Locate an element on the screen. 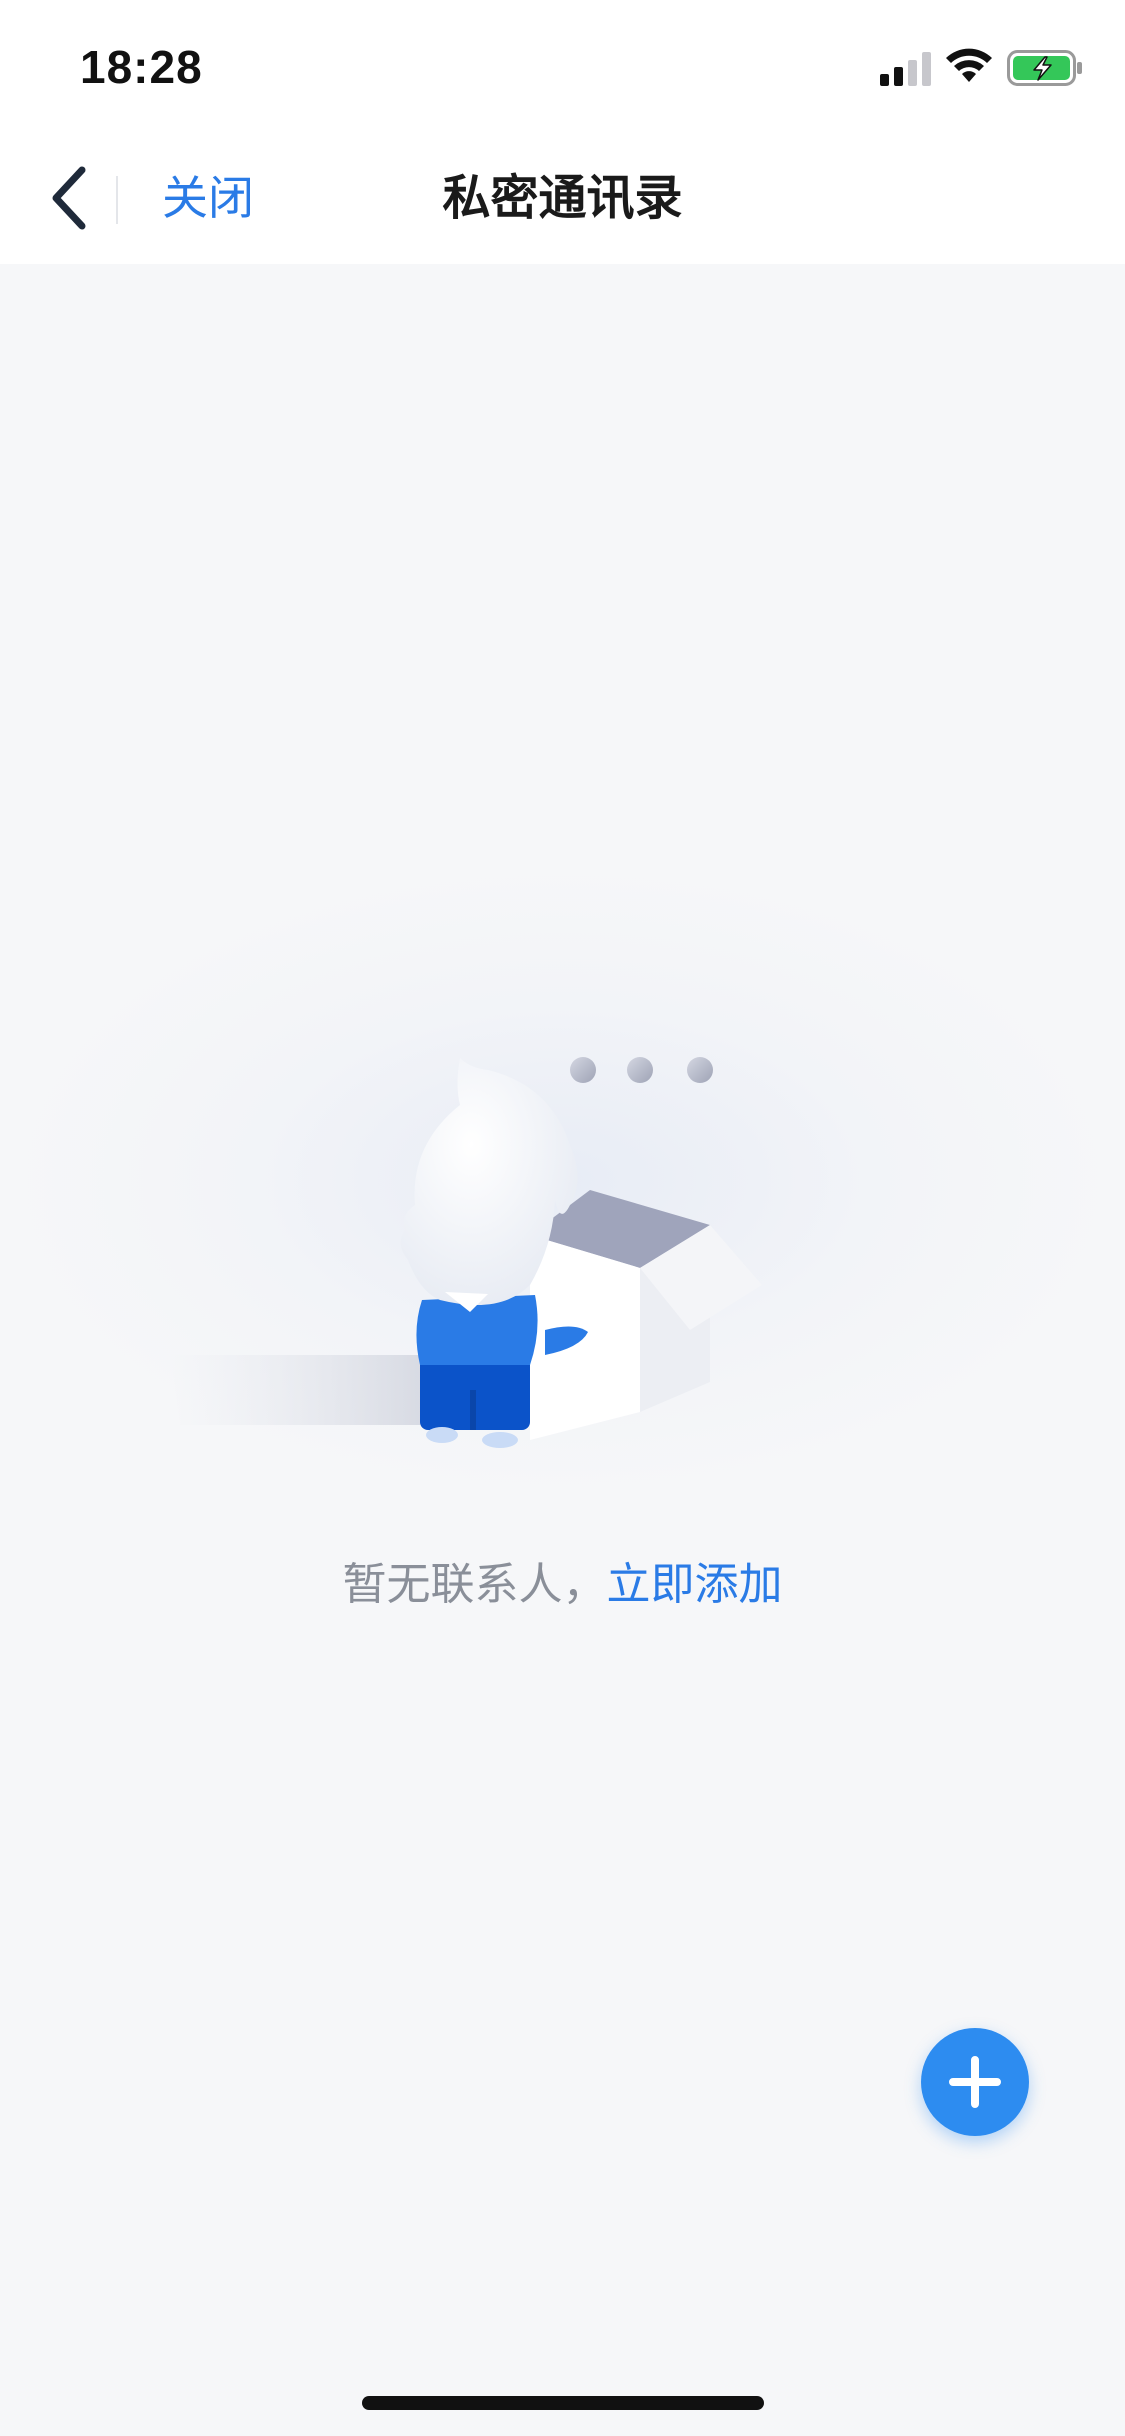 The width and height of the screenshot is (1125, 2436). plus-icon is located at coordinates (975, 2082).